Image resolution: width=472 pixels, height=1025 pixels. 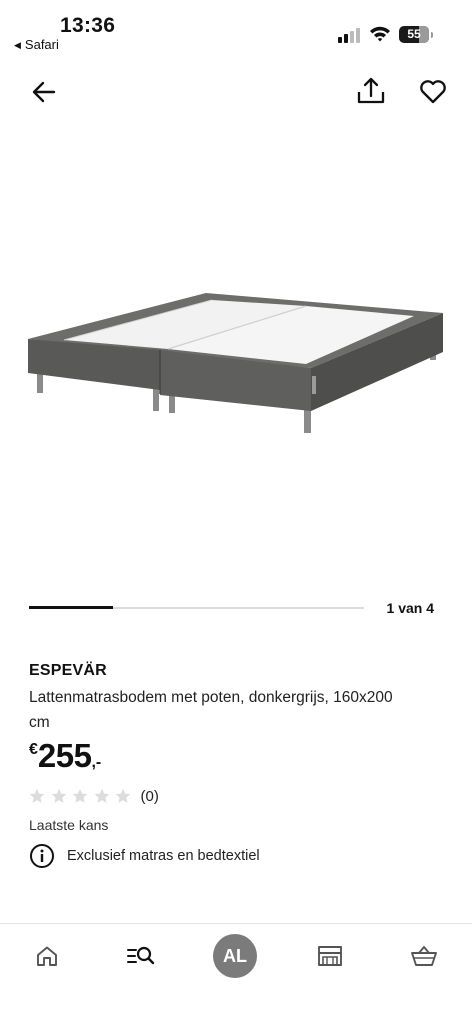 I want to click on tab-basket, so click(x=424, y=956).